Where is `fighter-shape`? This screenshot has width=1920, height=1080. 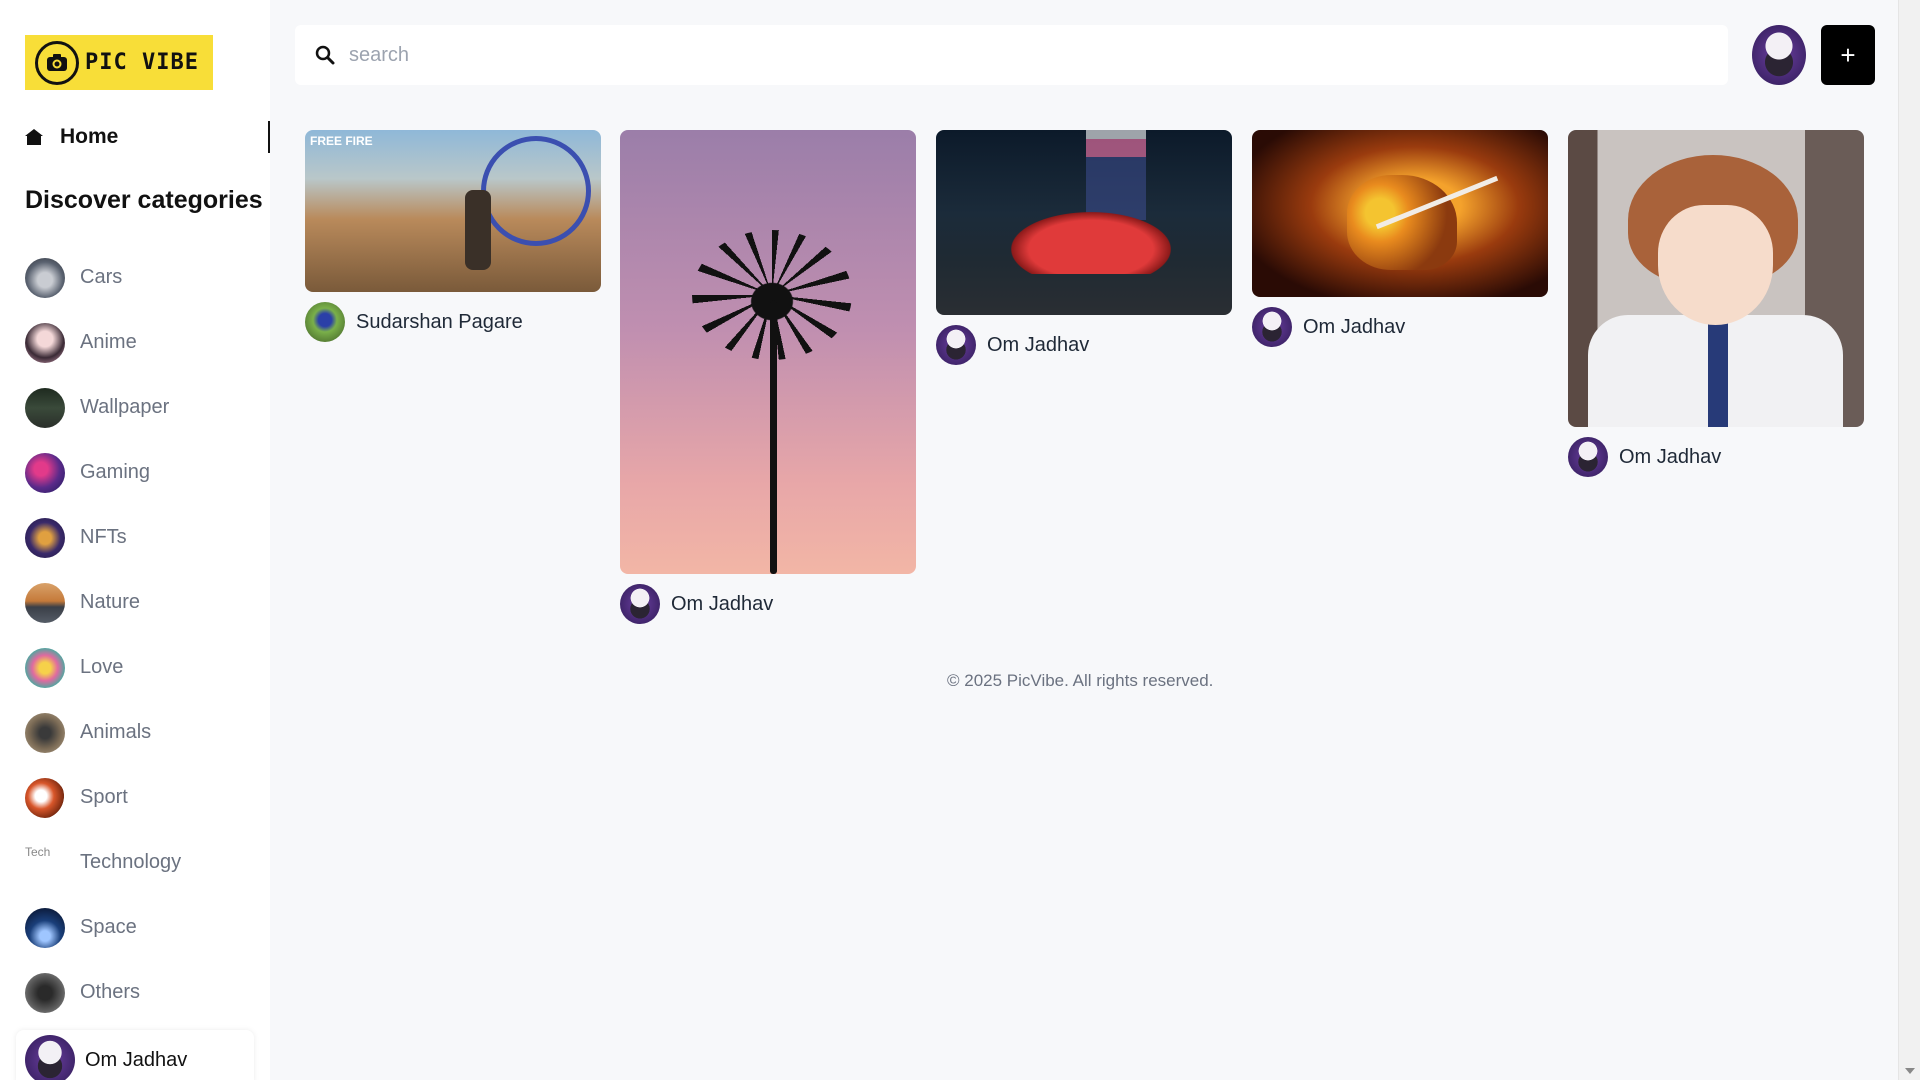 fighter-shape is located at coordinates (1402, 222).